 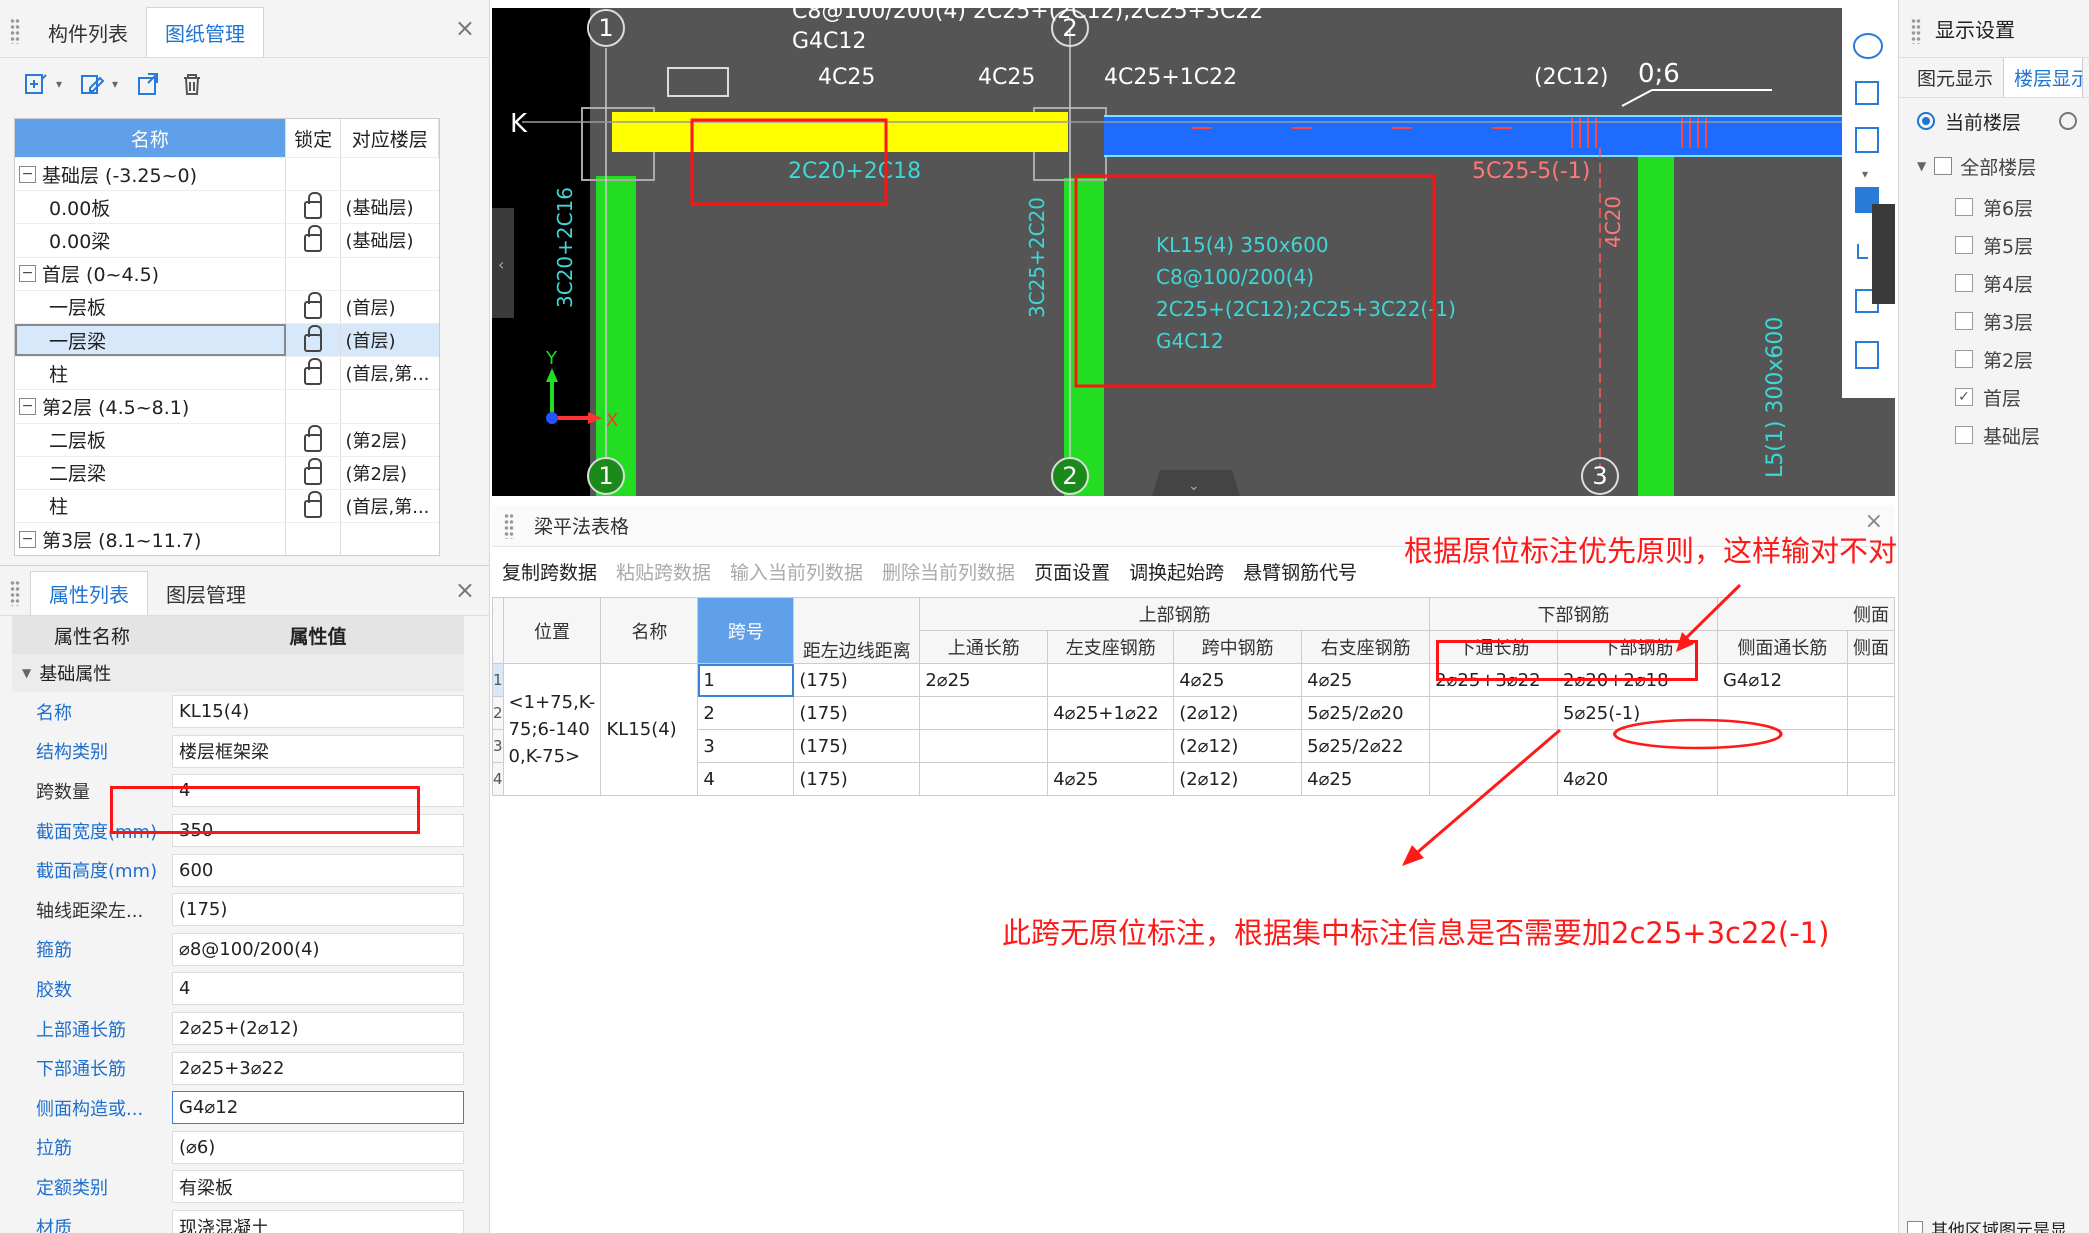 What do you see at coordinates (552, 729) in the screenshot?
I see `cell-position: <1+75,K-75;6-1400,K-75>` at bounding box center [552, 729].